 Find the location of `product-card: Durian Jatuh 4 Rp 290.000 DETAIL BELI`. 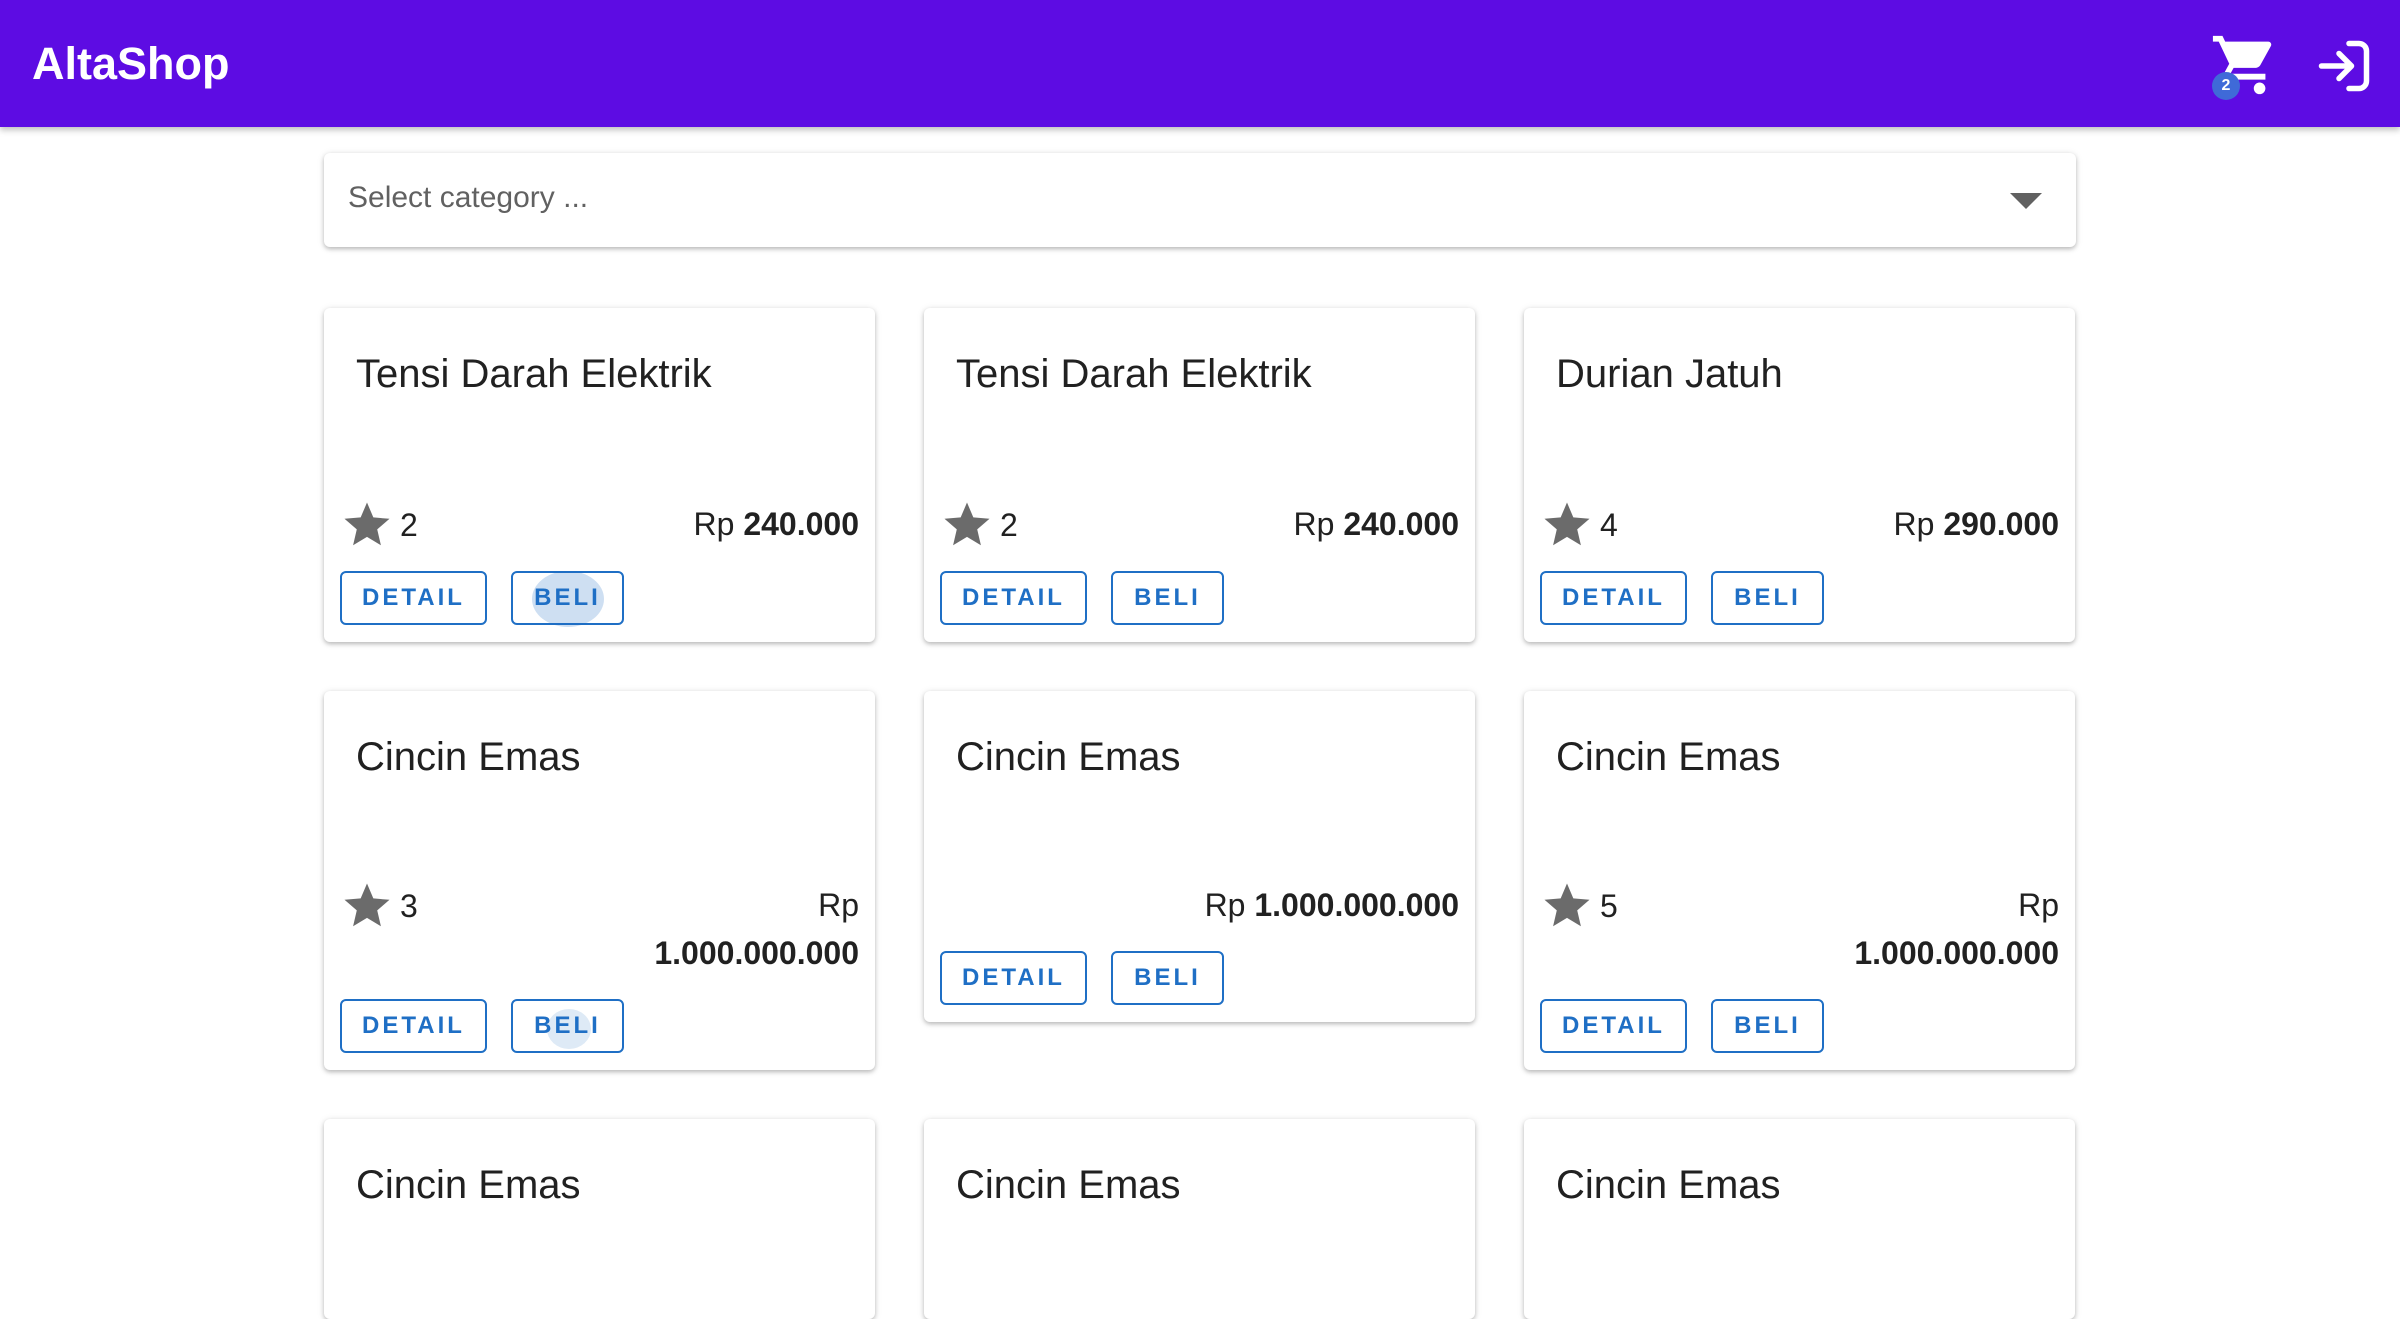

product-card: Durian Jatuh 4 Rp 290.000 DETAIL BELI is located at coordinates (1799, 475).